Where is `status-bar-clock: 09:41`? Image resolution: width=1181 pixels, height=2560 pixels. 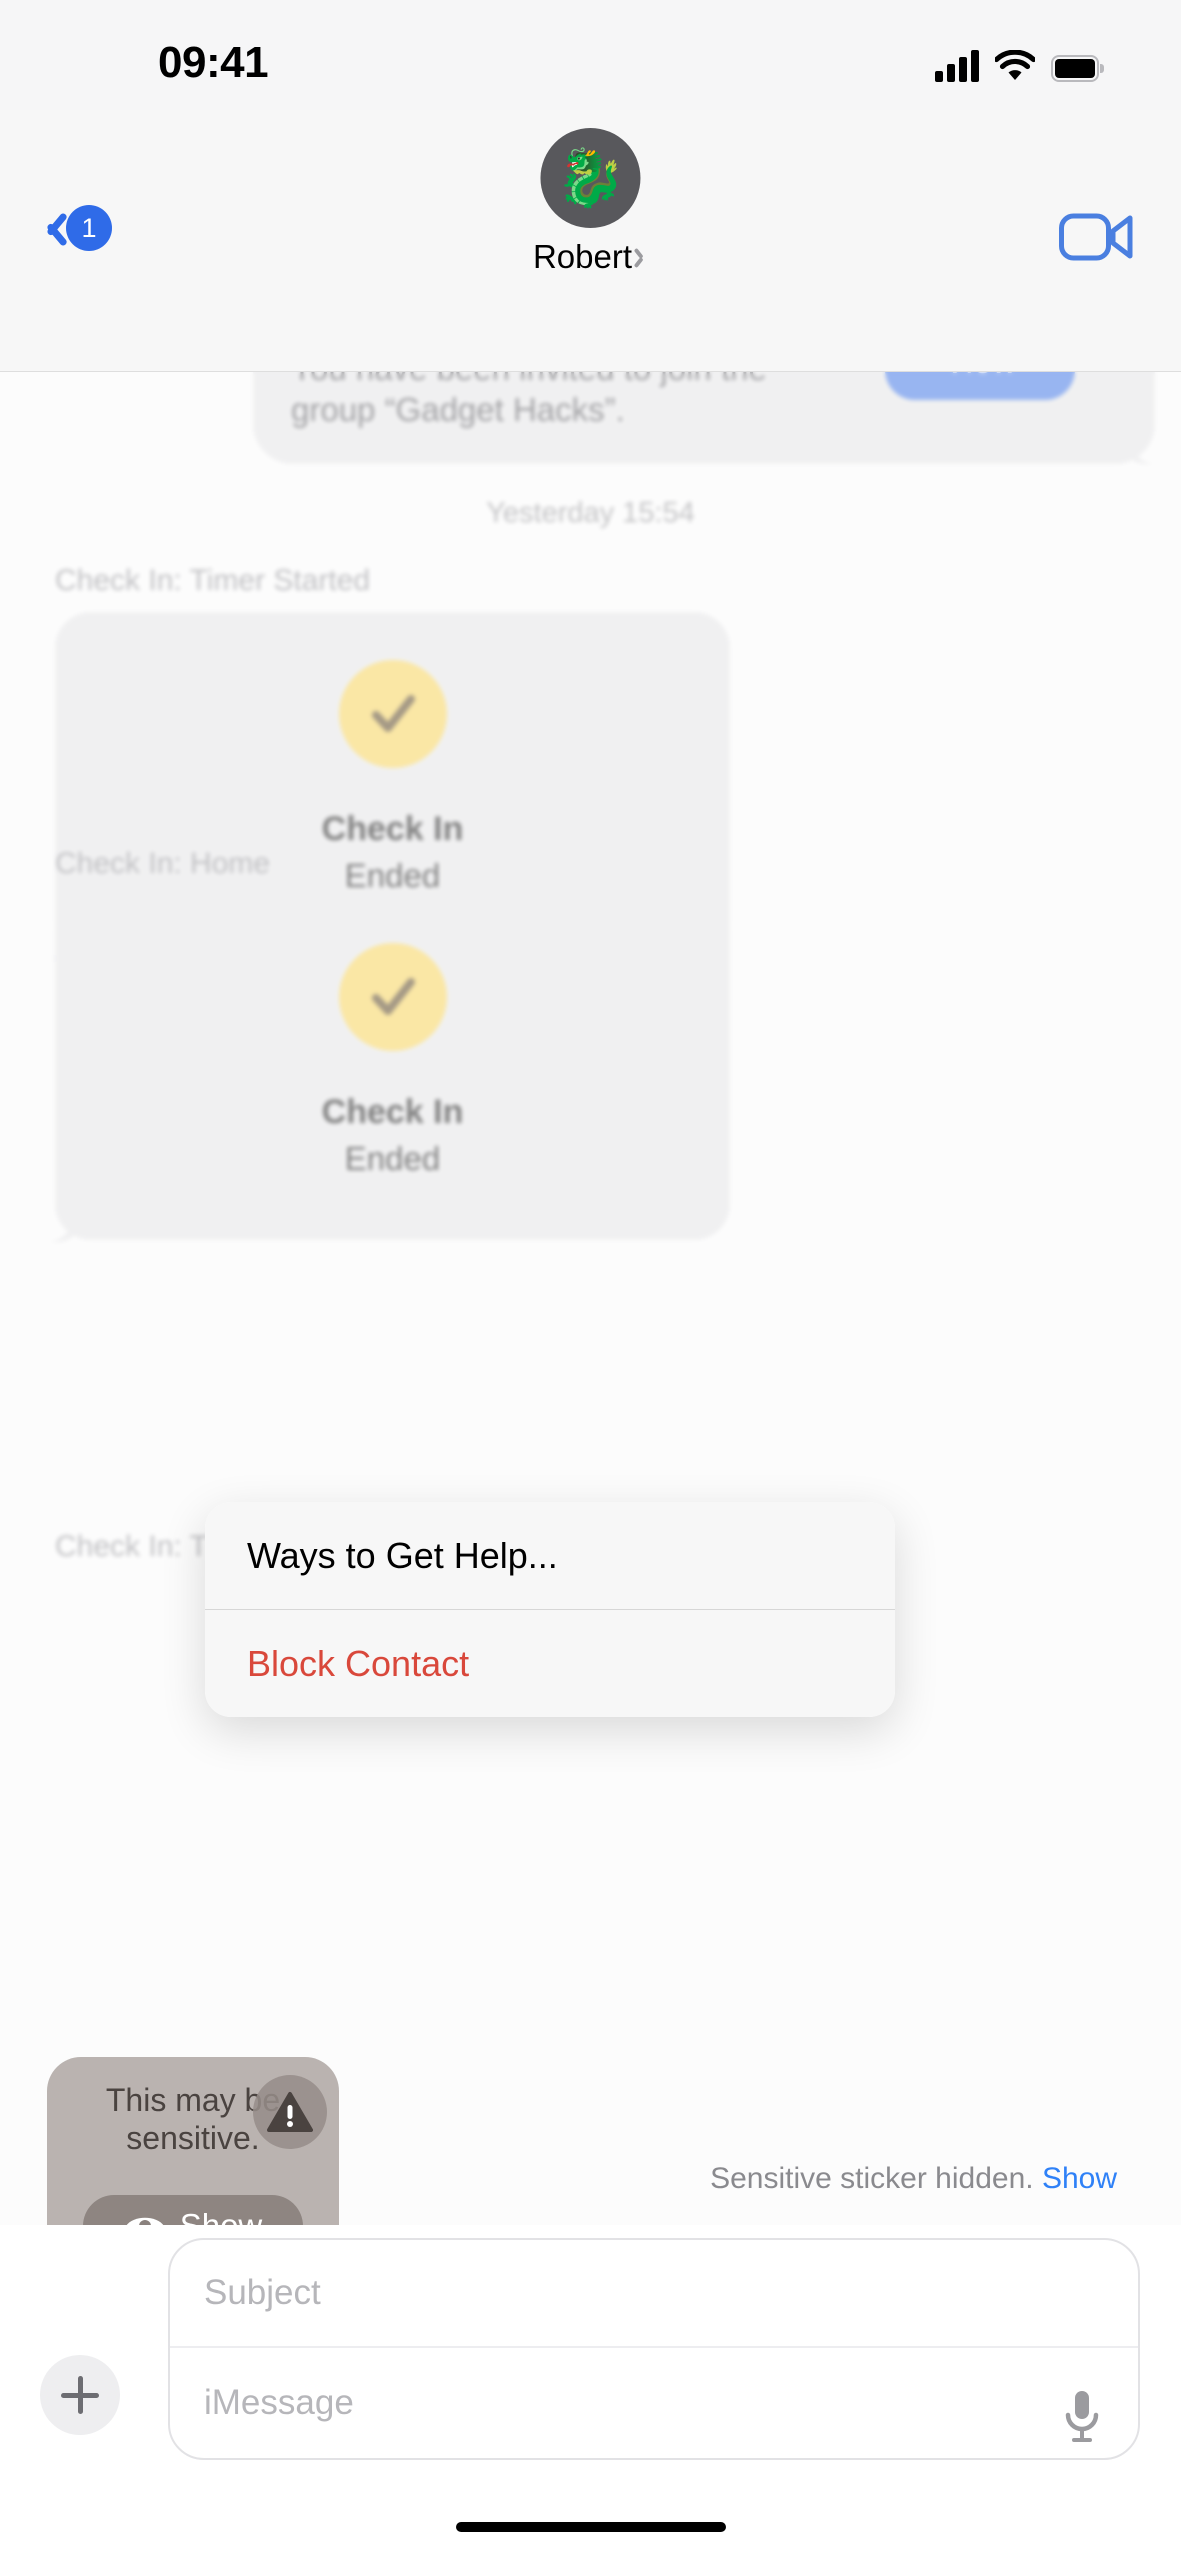
status-bar-clock: 09:41 is located at coordinates (213, 62).